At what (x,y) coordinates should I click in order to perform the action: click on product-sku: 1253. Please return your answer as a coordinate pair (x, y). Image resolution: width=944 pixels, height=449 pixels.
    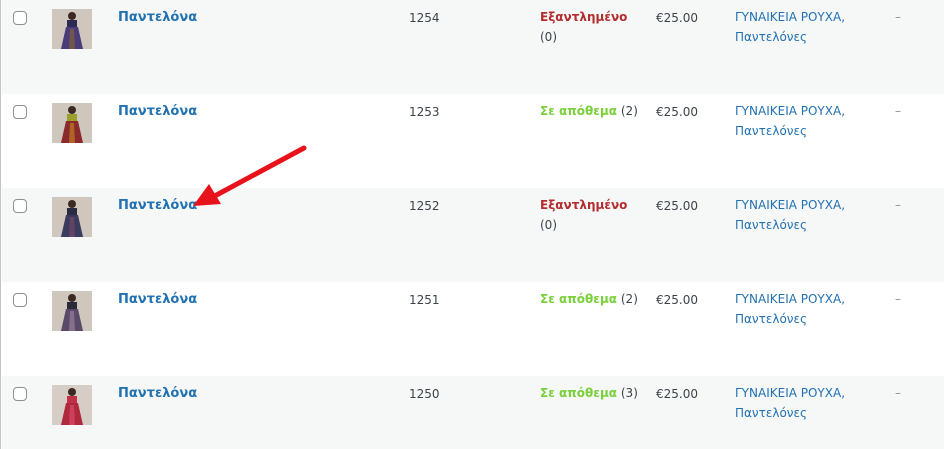
    Looking at the image, I should click on (424, 112).